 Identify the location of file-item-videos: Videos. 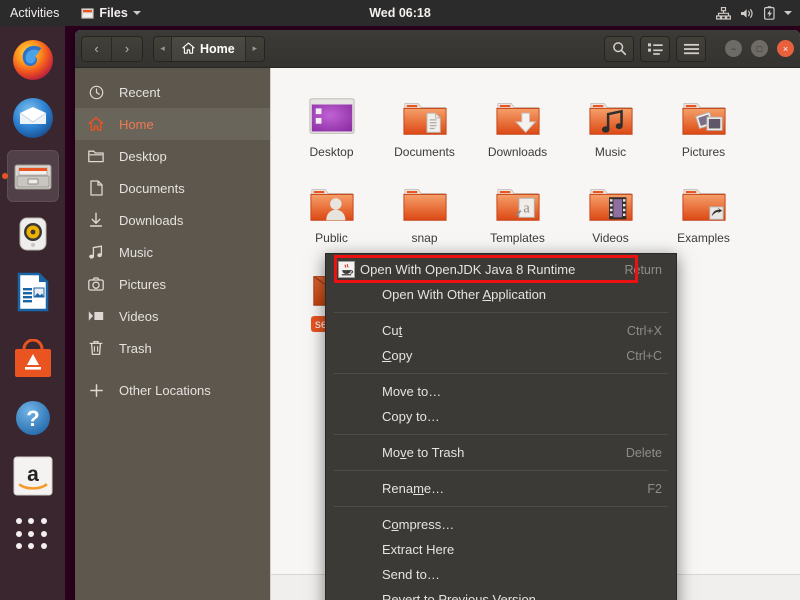
(610, 205).